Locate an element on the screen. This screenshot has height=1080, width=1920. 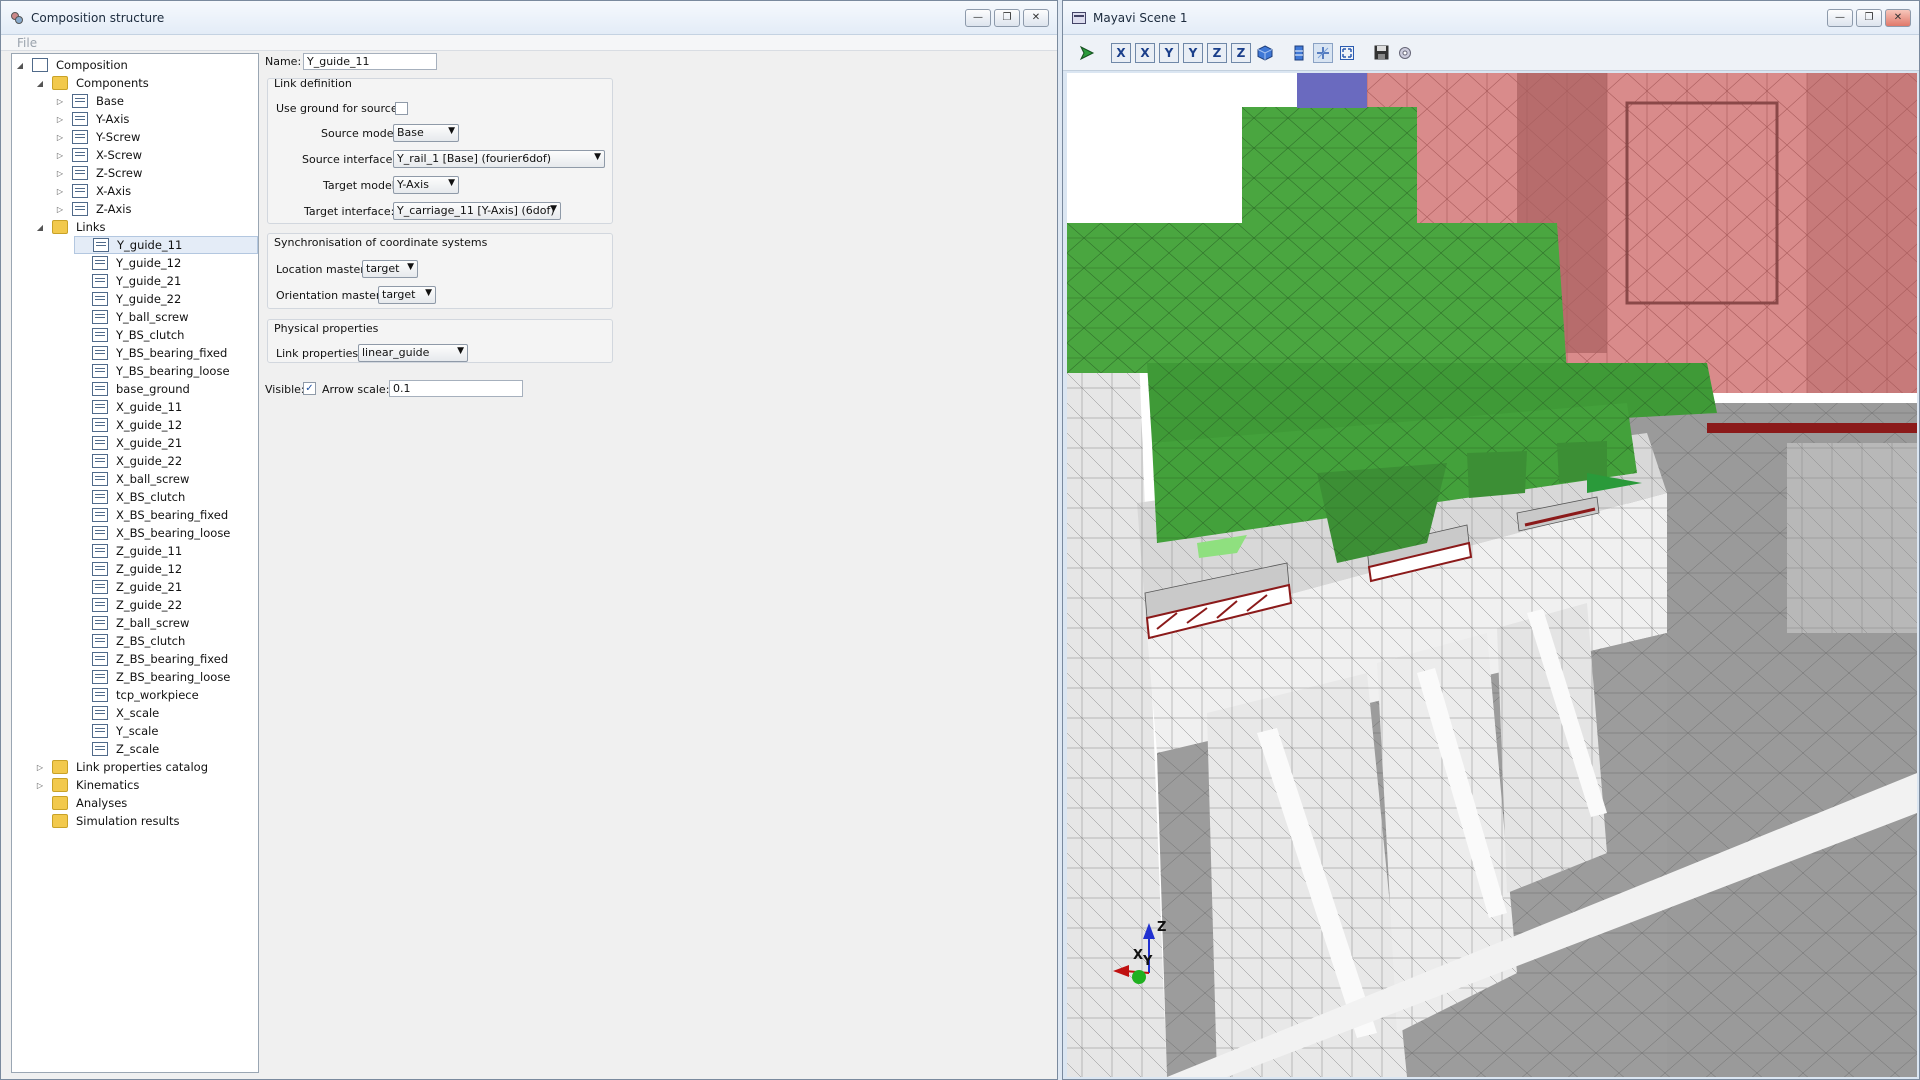
tree-item-link: X_guide_11 is located at coordinates (166, 407).